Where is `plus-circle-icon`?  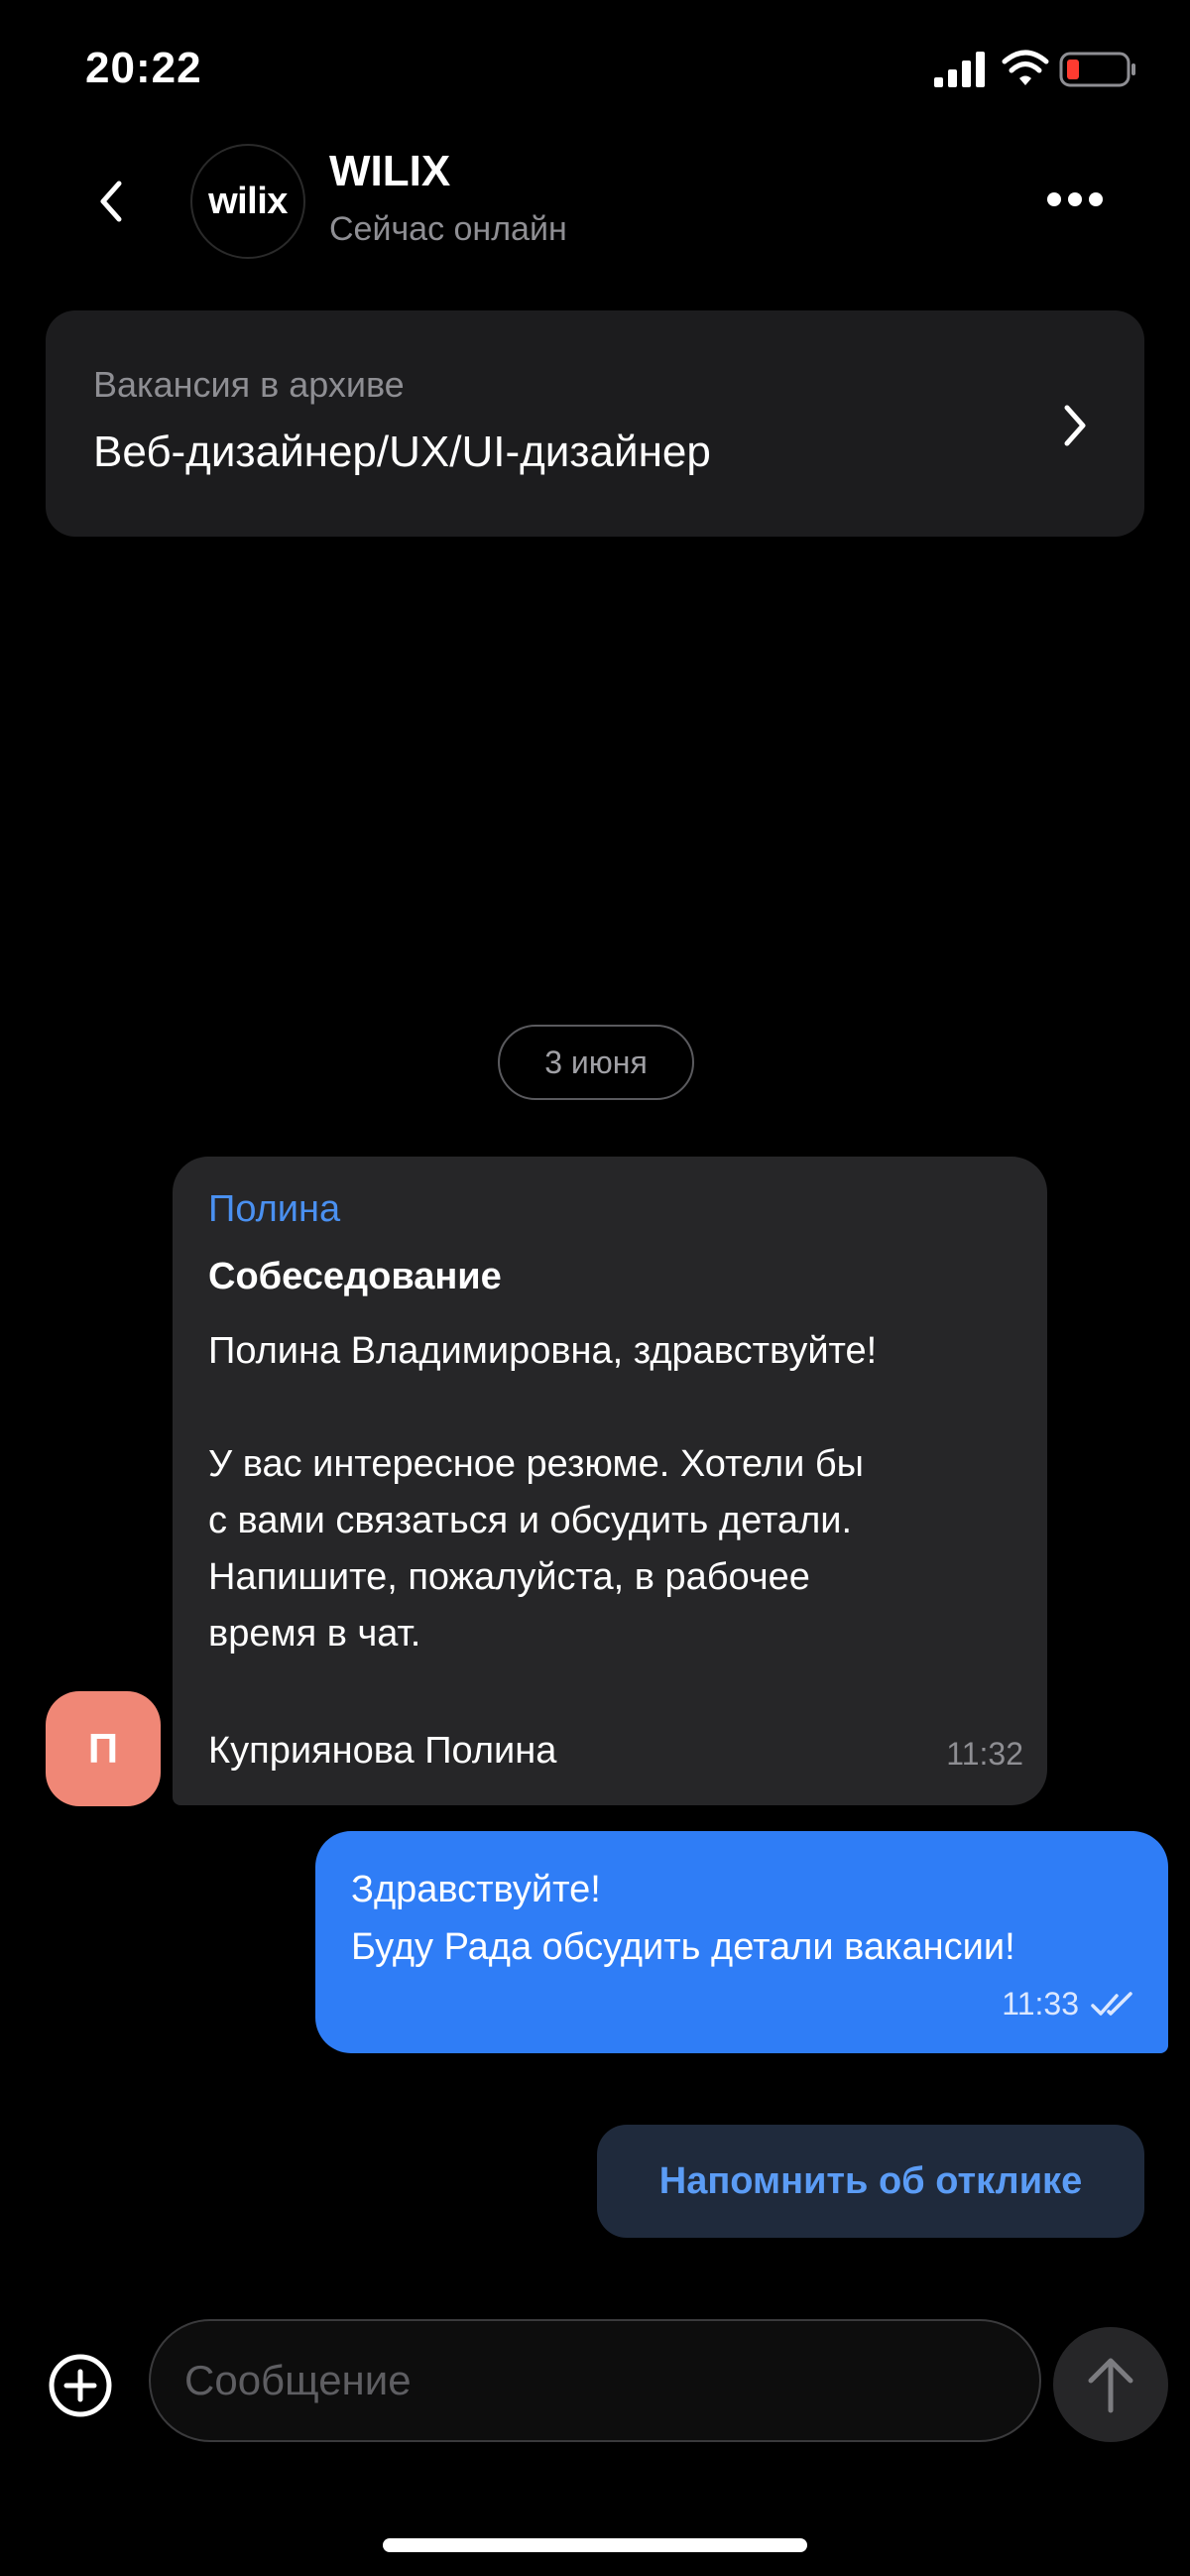
plus-circle-icon is located at coordinates (80, 2385).